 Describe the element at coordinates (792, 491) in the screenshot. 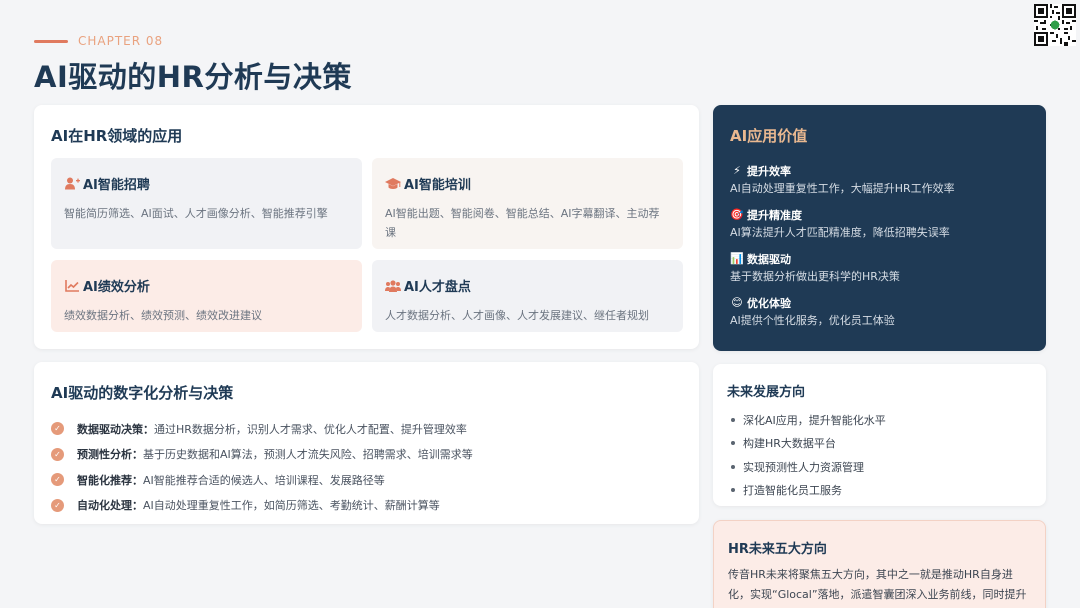

I see `future-item-text: 打造智能化员工服务` at that location.